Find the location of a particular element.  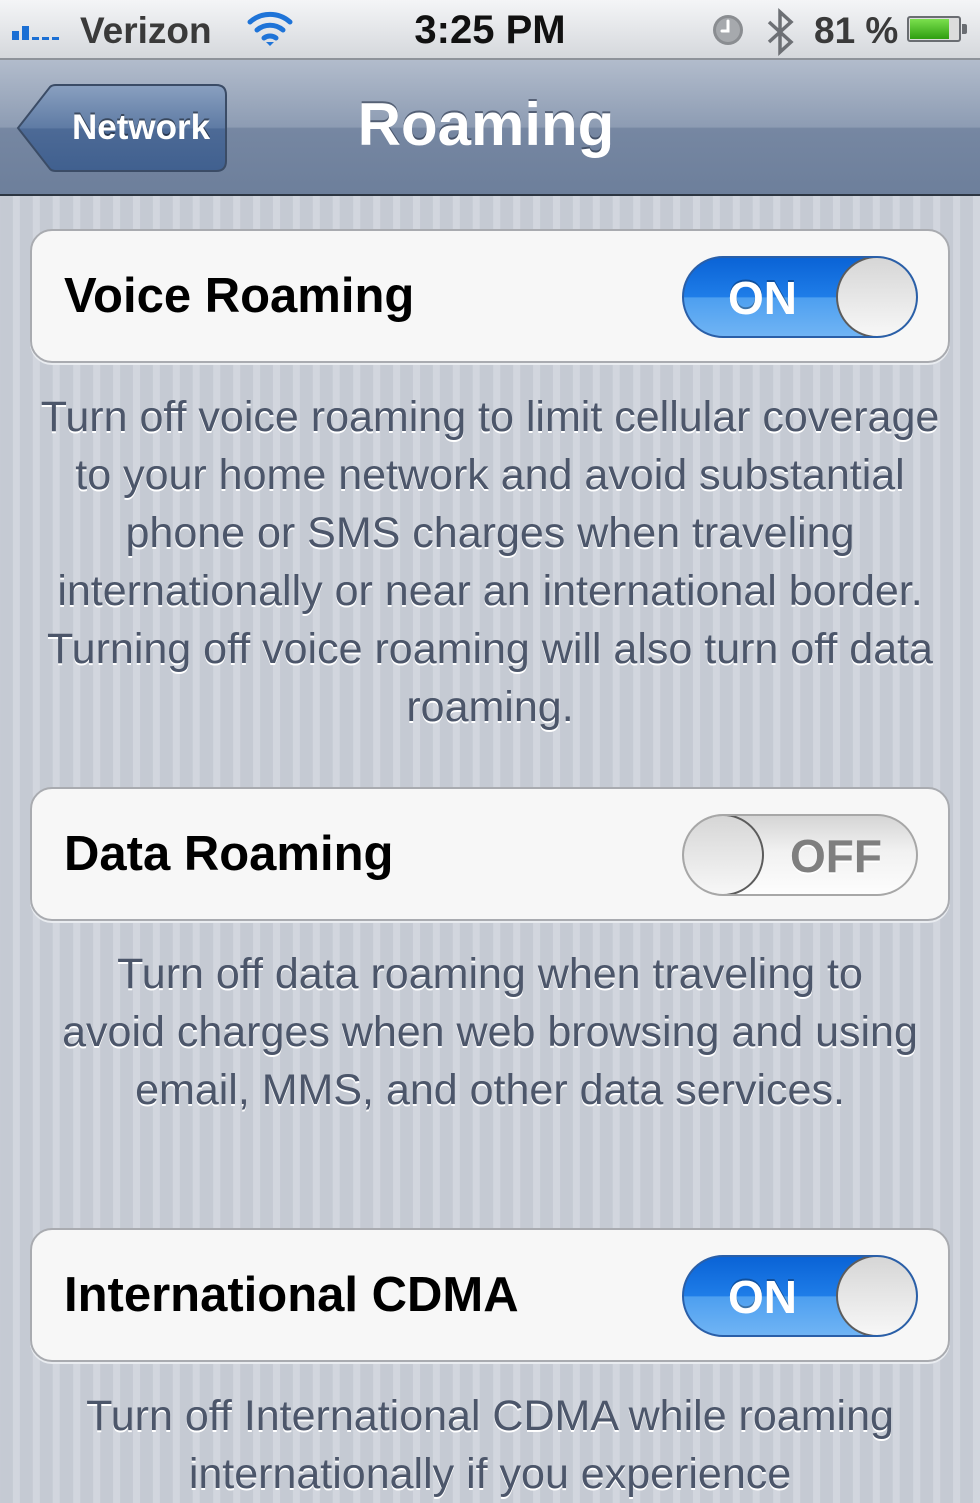

data-roaming-label: Data Roaming is located at coordinates (229, 854).